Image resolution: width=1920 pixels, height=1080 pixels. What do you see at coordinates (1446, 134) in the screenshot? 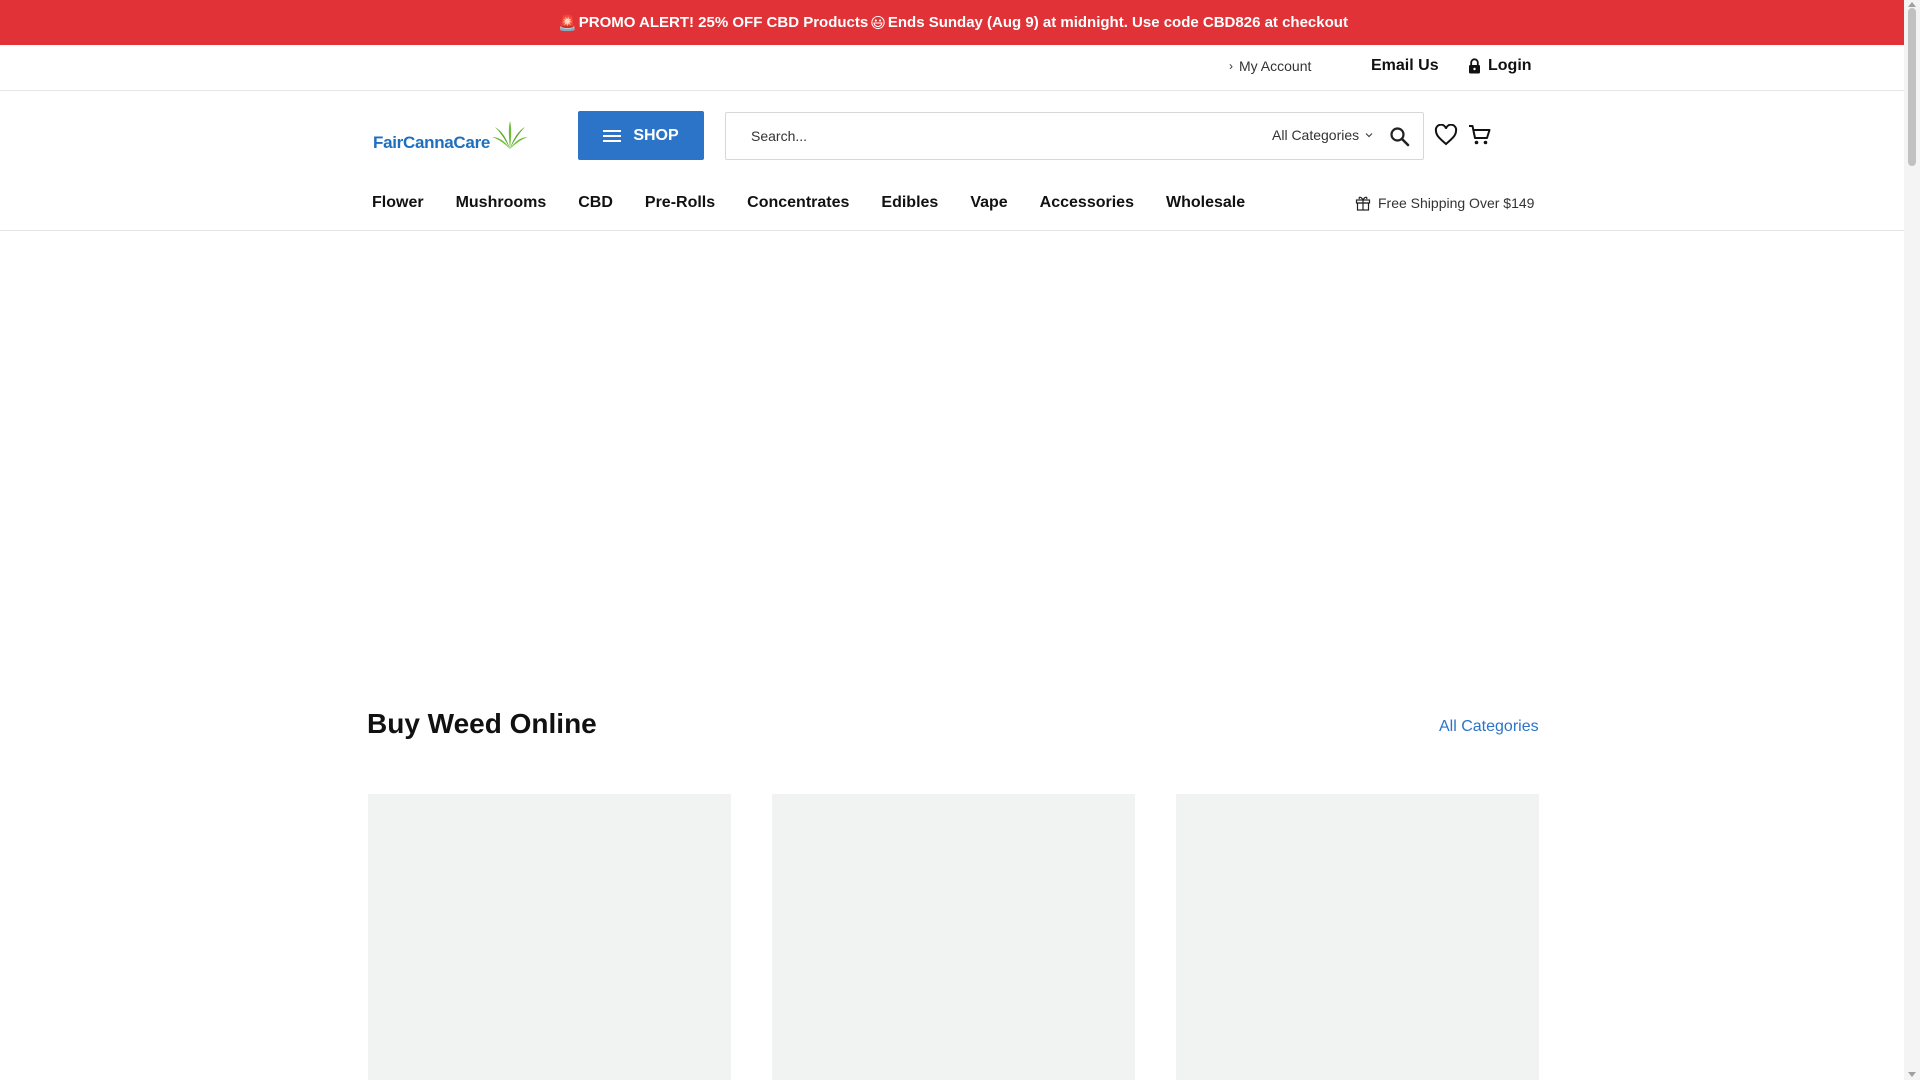
I see `heart-icon` at bounding box center [1446, 134].